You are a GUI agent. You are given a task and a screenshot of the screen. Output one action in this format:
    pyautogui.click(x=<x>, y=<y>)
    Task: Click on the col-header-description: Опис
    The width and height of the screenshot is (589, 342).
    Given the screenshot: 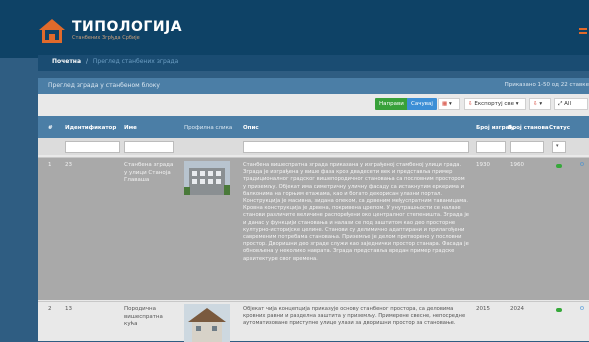 What is the action you would take?
    pyautogui.click(x=251, y=128)
    